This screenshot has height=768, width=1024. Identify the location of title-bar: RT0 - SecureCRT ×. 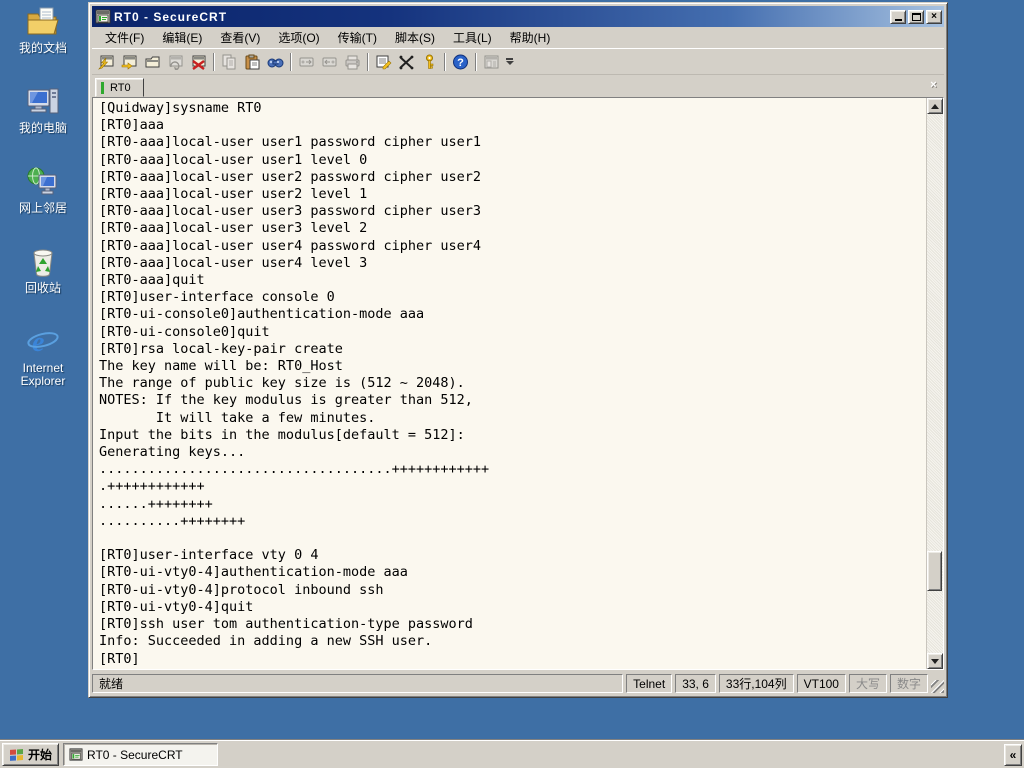
(518, 16).